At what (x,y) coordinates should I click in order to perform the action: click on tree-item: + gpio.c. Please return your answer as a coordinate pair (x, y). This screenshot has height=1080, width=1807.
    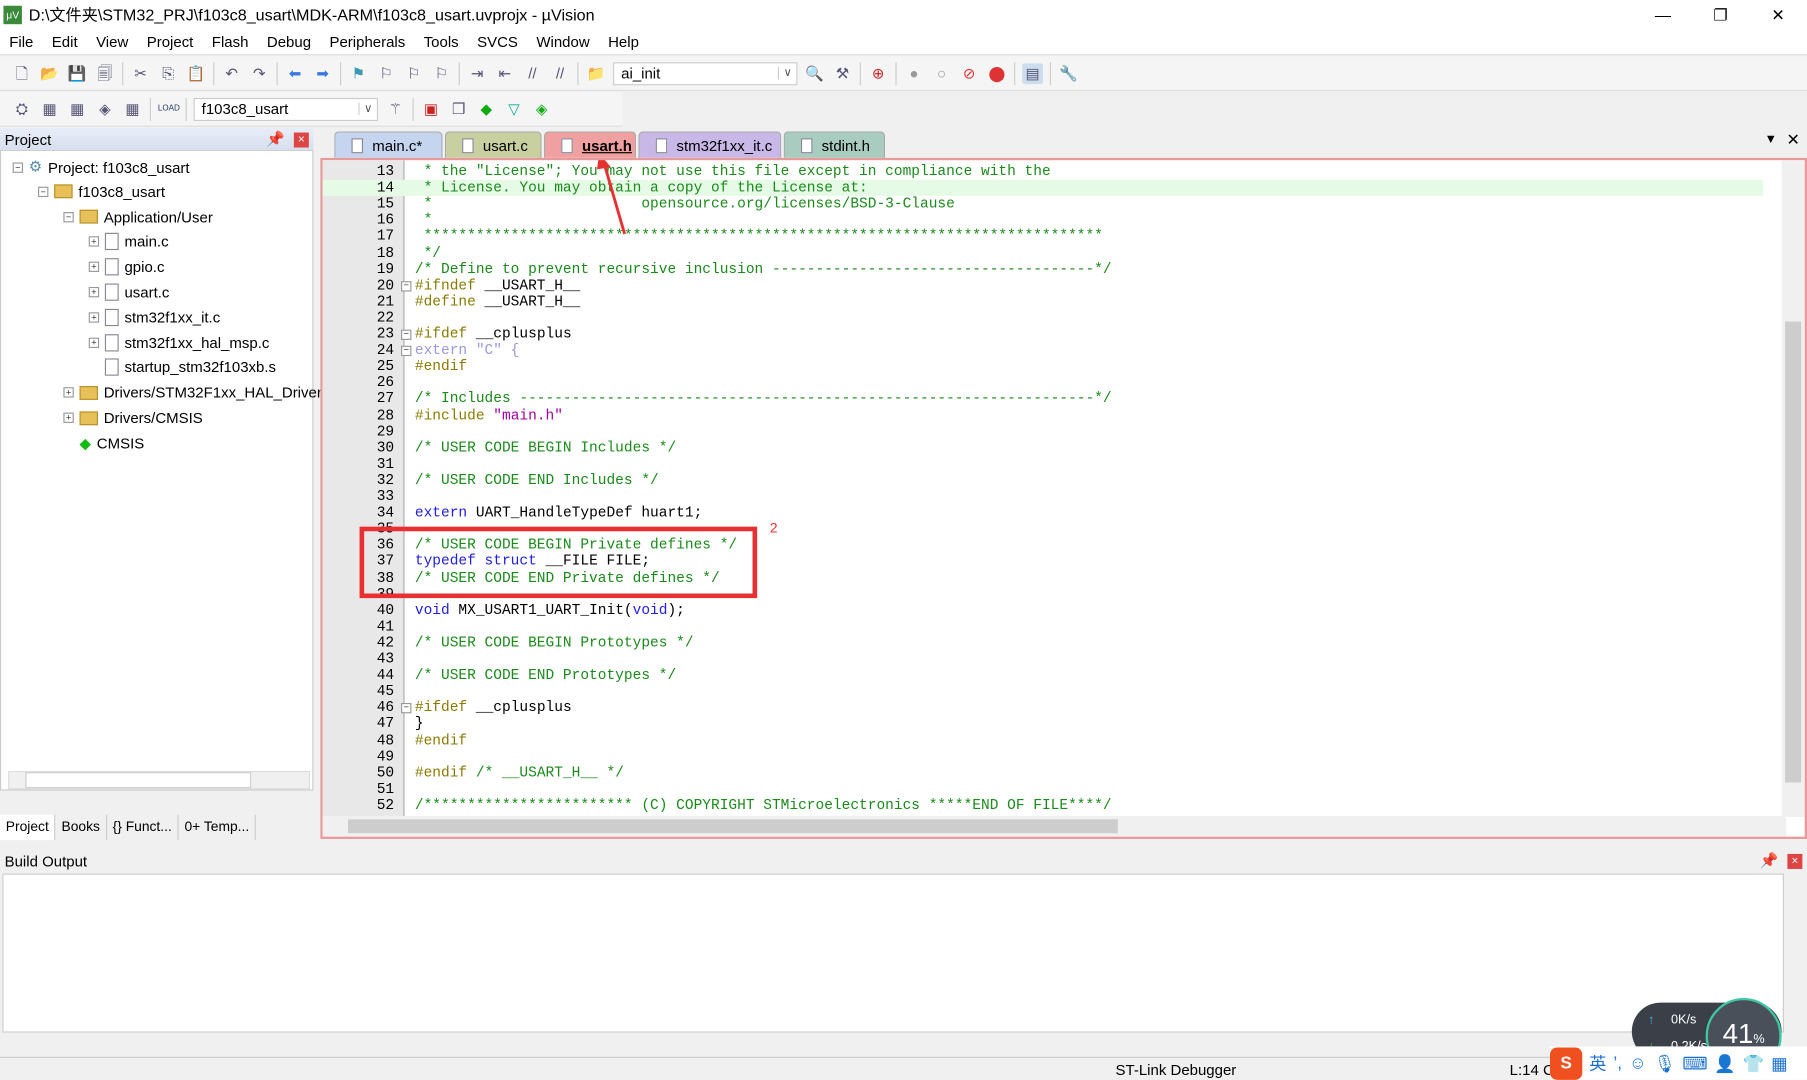
    Looking at the image, I should click on (126, 267).